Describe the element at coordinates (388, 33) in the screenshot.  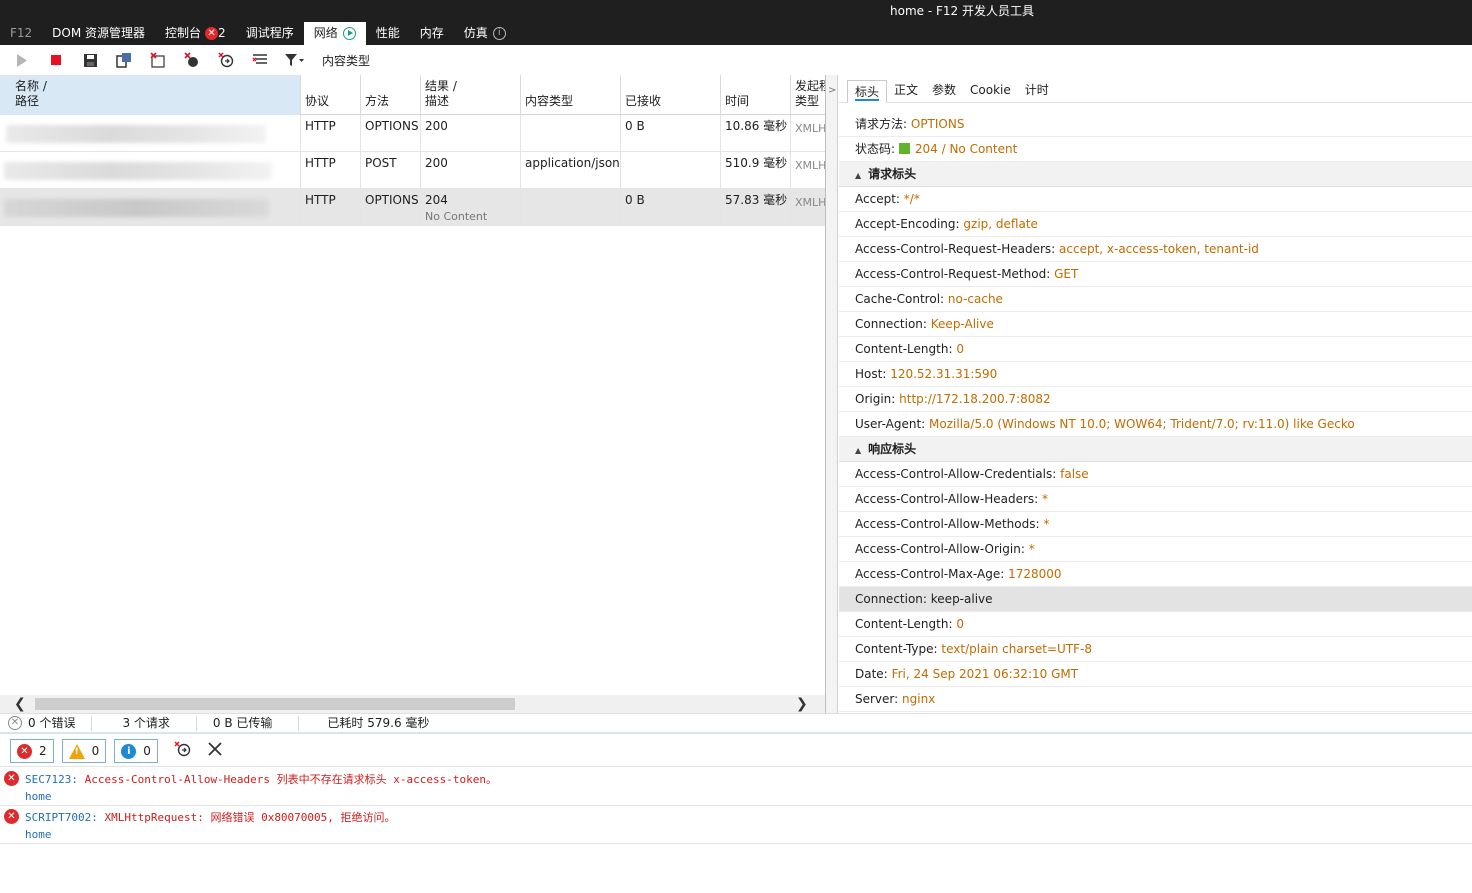
I see `menu-performance: 性能` at that location.